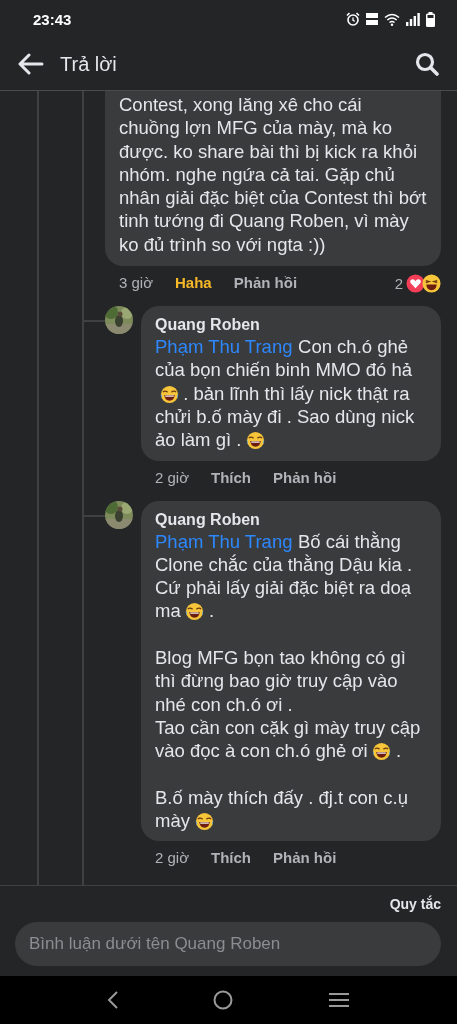 The height and width of the screenshot is (1024, 457). Describe the element at coordinates (284, 576) in the screenshot. I see `comment-text: Phạm Thu Trang Bố cái thằng Clone chắc của thằng Dậu kia . Cứ phải lấy giải đặc biệt ra doạ ma .` at that location.